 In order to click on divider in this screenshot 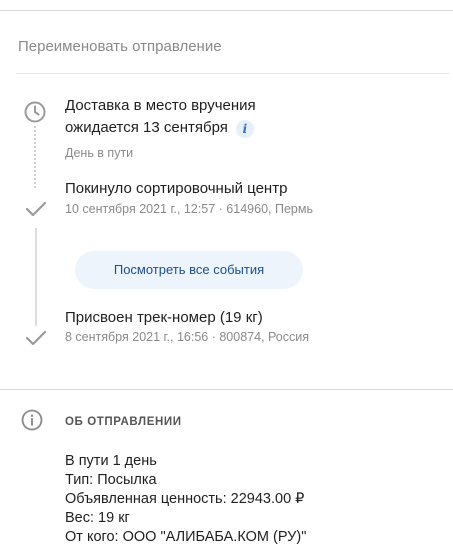, I will do `click(232, 73)`.